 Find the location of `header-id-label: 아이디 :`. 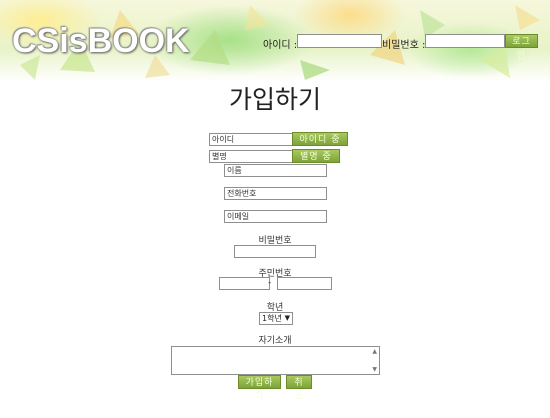

header-id-label: 아이디 : is located at coordinates (280, 45).